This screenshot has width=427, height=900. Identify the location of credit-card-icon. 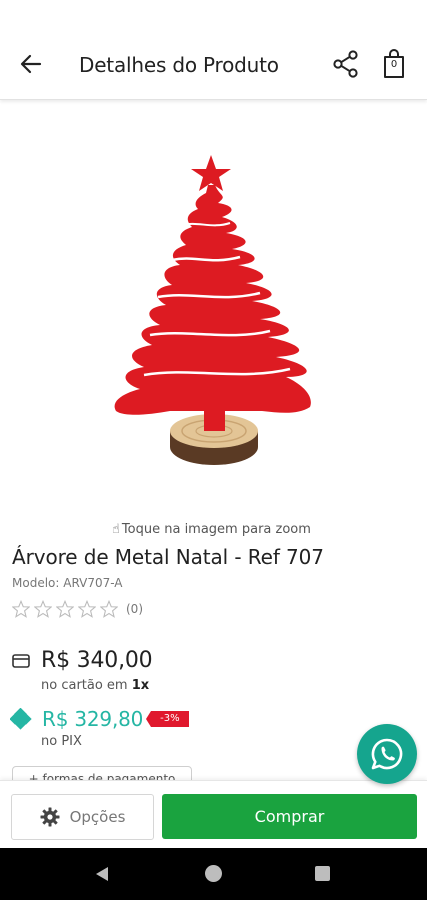
(21, 660).